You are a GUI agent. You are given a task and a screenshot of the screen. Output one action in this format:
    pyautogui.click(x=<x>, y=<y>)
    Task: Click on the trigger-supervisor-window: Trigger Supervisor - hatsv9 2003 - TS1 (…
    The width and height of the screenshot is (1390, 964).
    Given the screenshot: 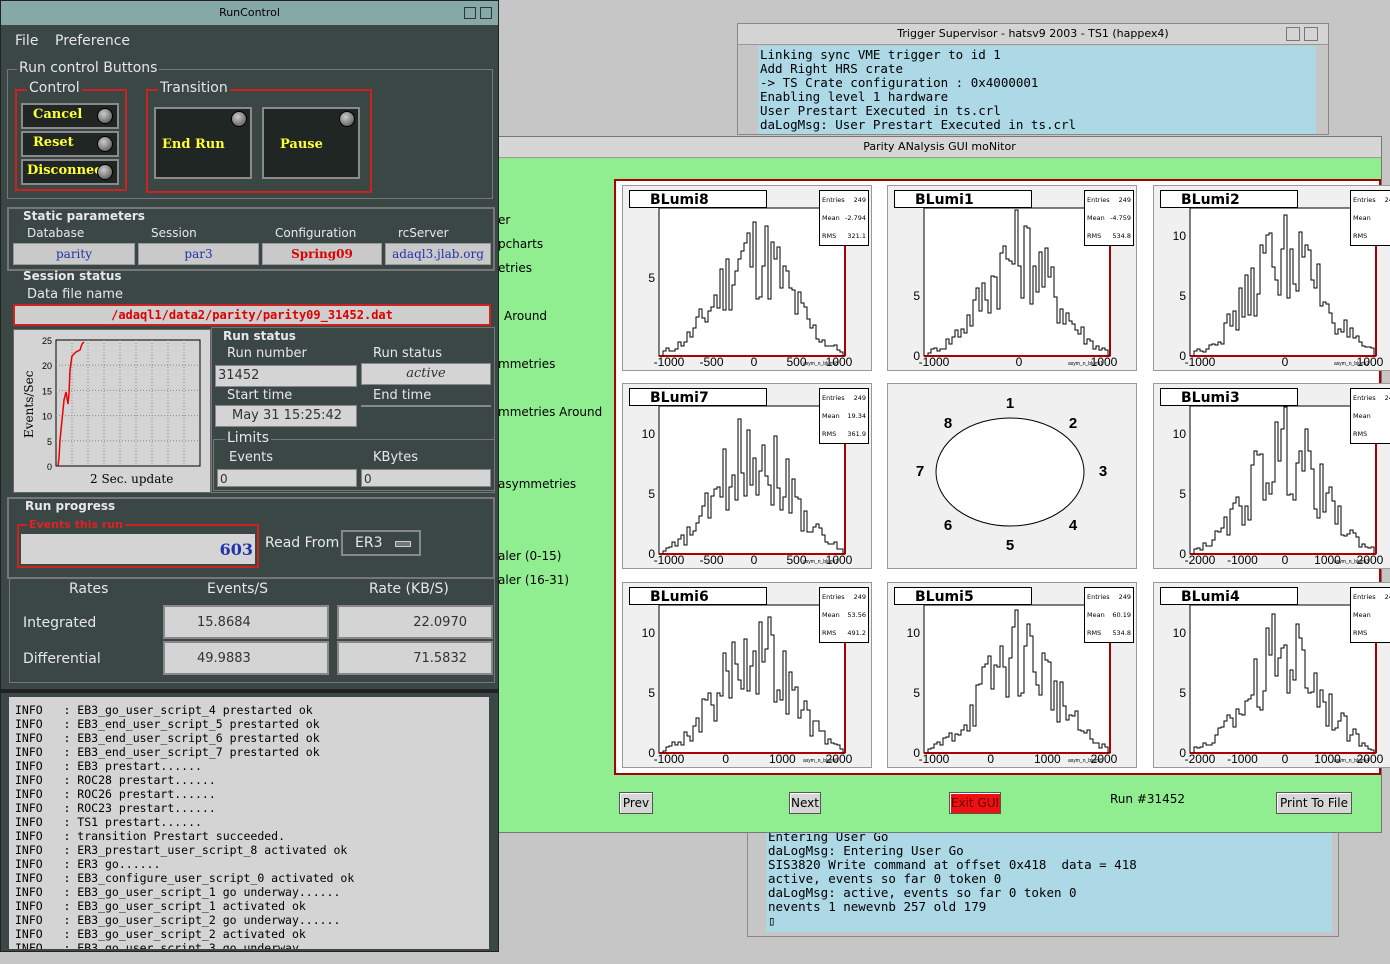 What is the action you would take?
    pyautogui.click(x=1033, y=79)
    